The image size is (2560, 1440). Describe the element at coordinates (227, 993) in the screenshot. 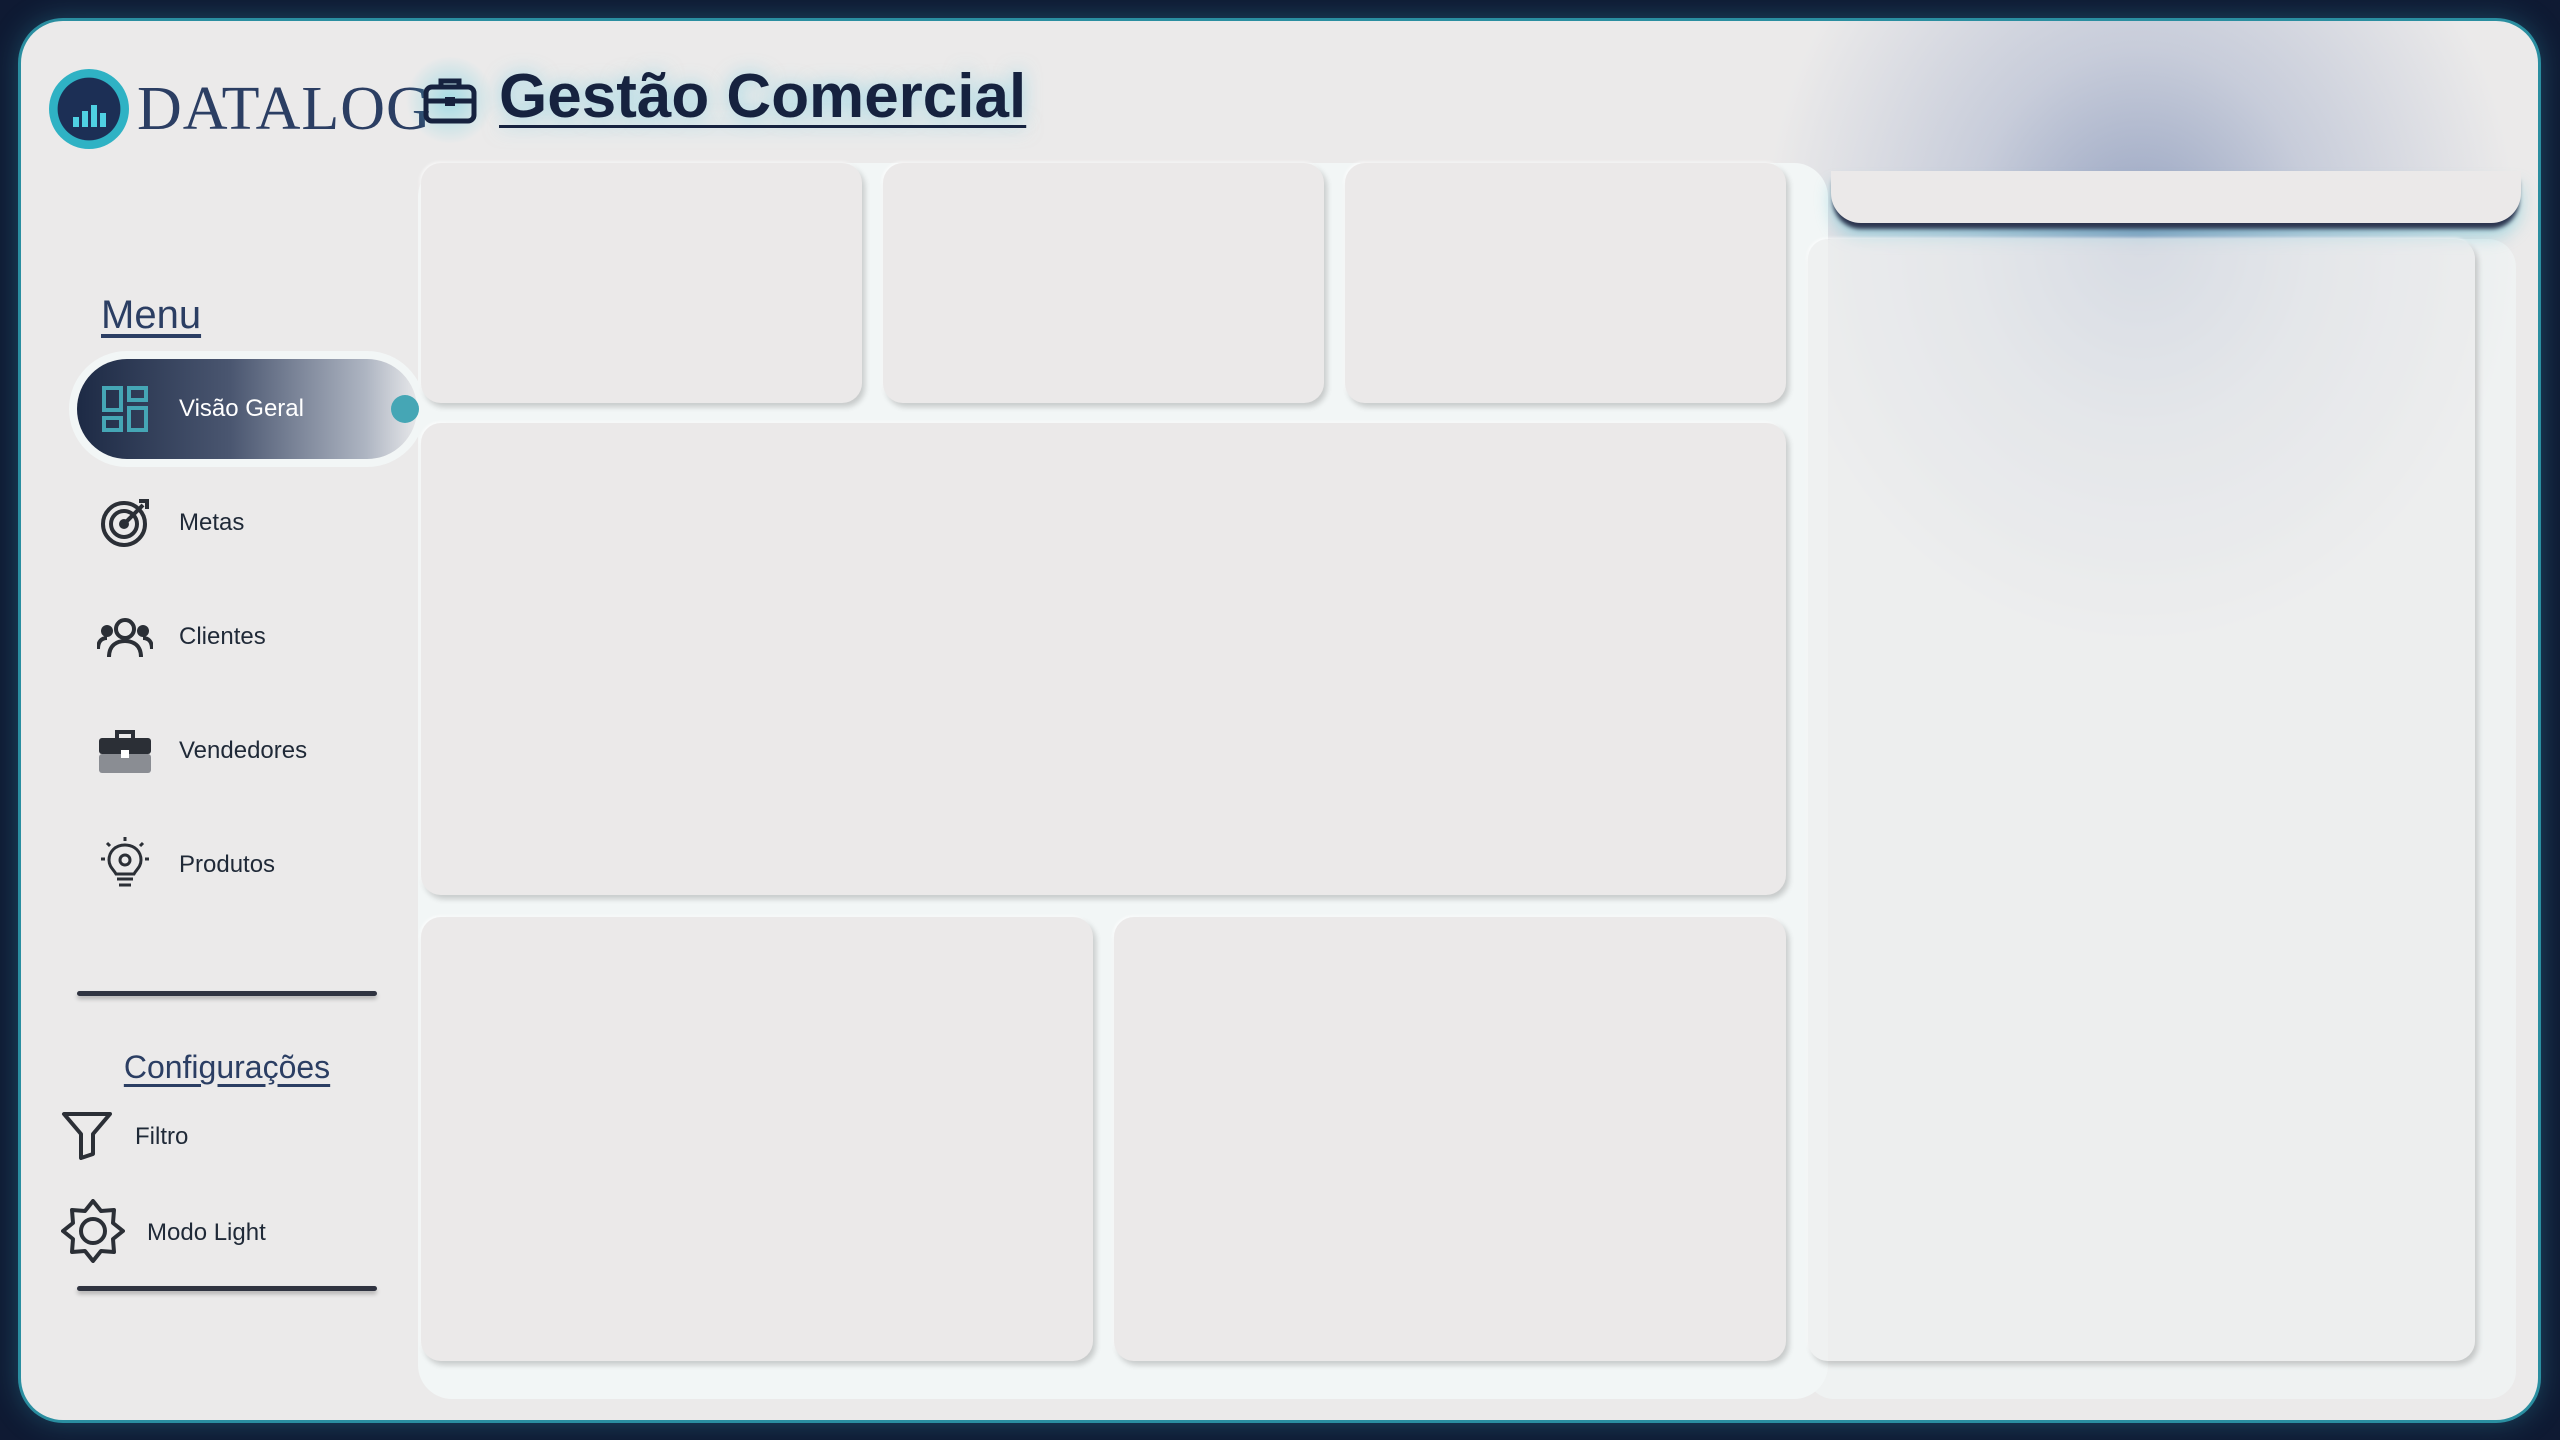

I see `divider-top` at that location.